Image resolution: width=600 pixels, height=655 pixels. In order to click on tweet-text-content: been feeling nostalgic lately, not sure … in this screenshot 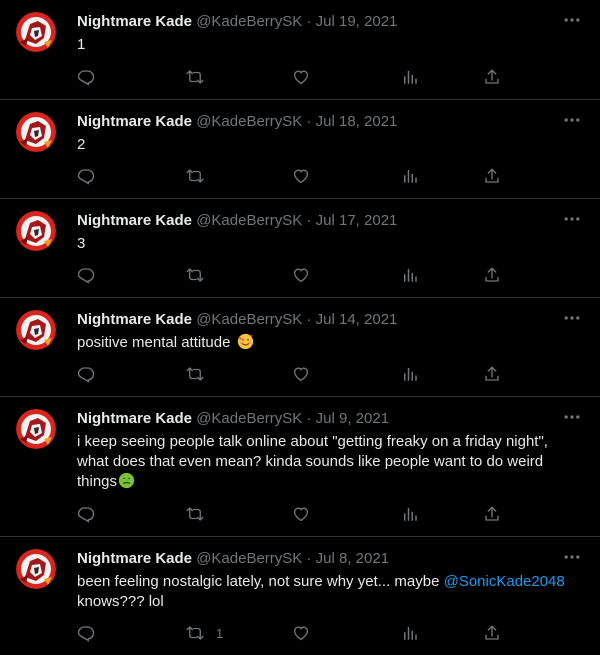, I will do `click(260, 581)`.